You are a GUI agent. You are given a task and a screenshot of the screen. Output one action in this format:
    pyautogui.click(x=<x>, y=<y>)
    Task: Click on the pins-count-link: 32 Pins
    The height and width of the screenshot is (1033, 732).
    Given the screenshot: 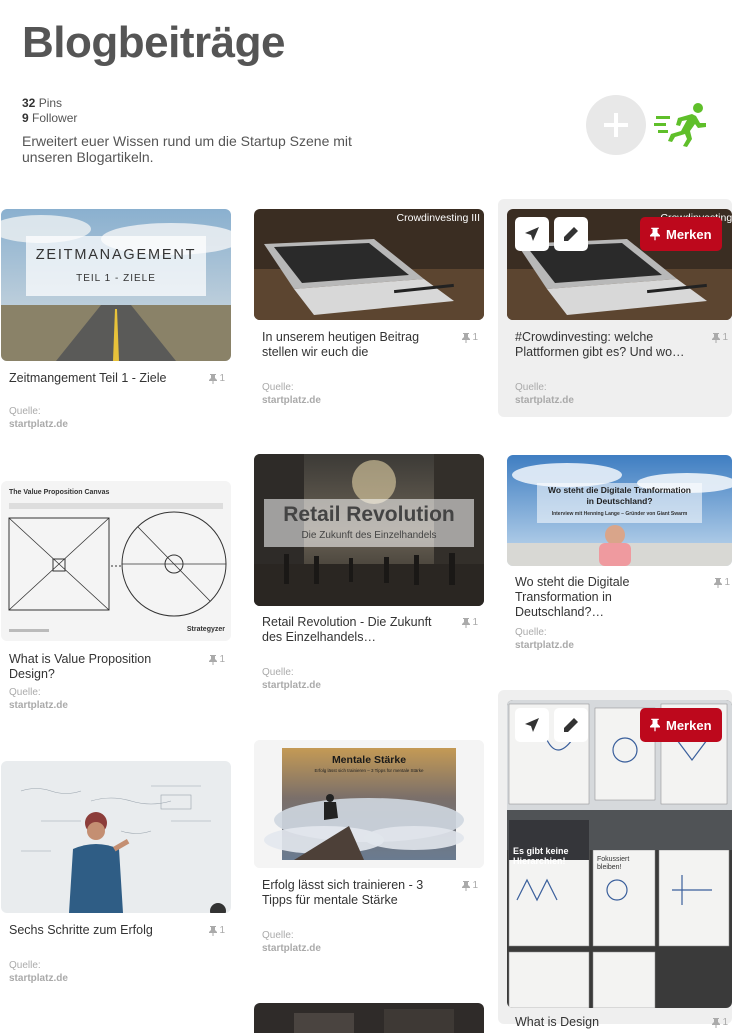 What is the action you would take?
    pyautogui.click(x=49, y=103)
    